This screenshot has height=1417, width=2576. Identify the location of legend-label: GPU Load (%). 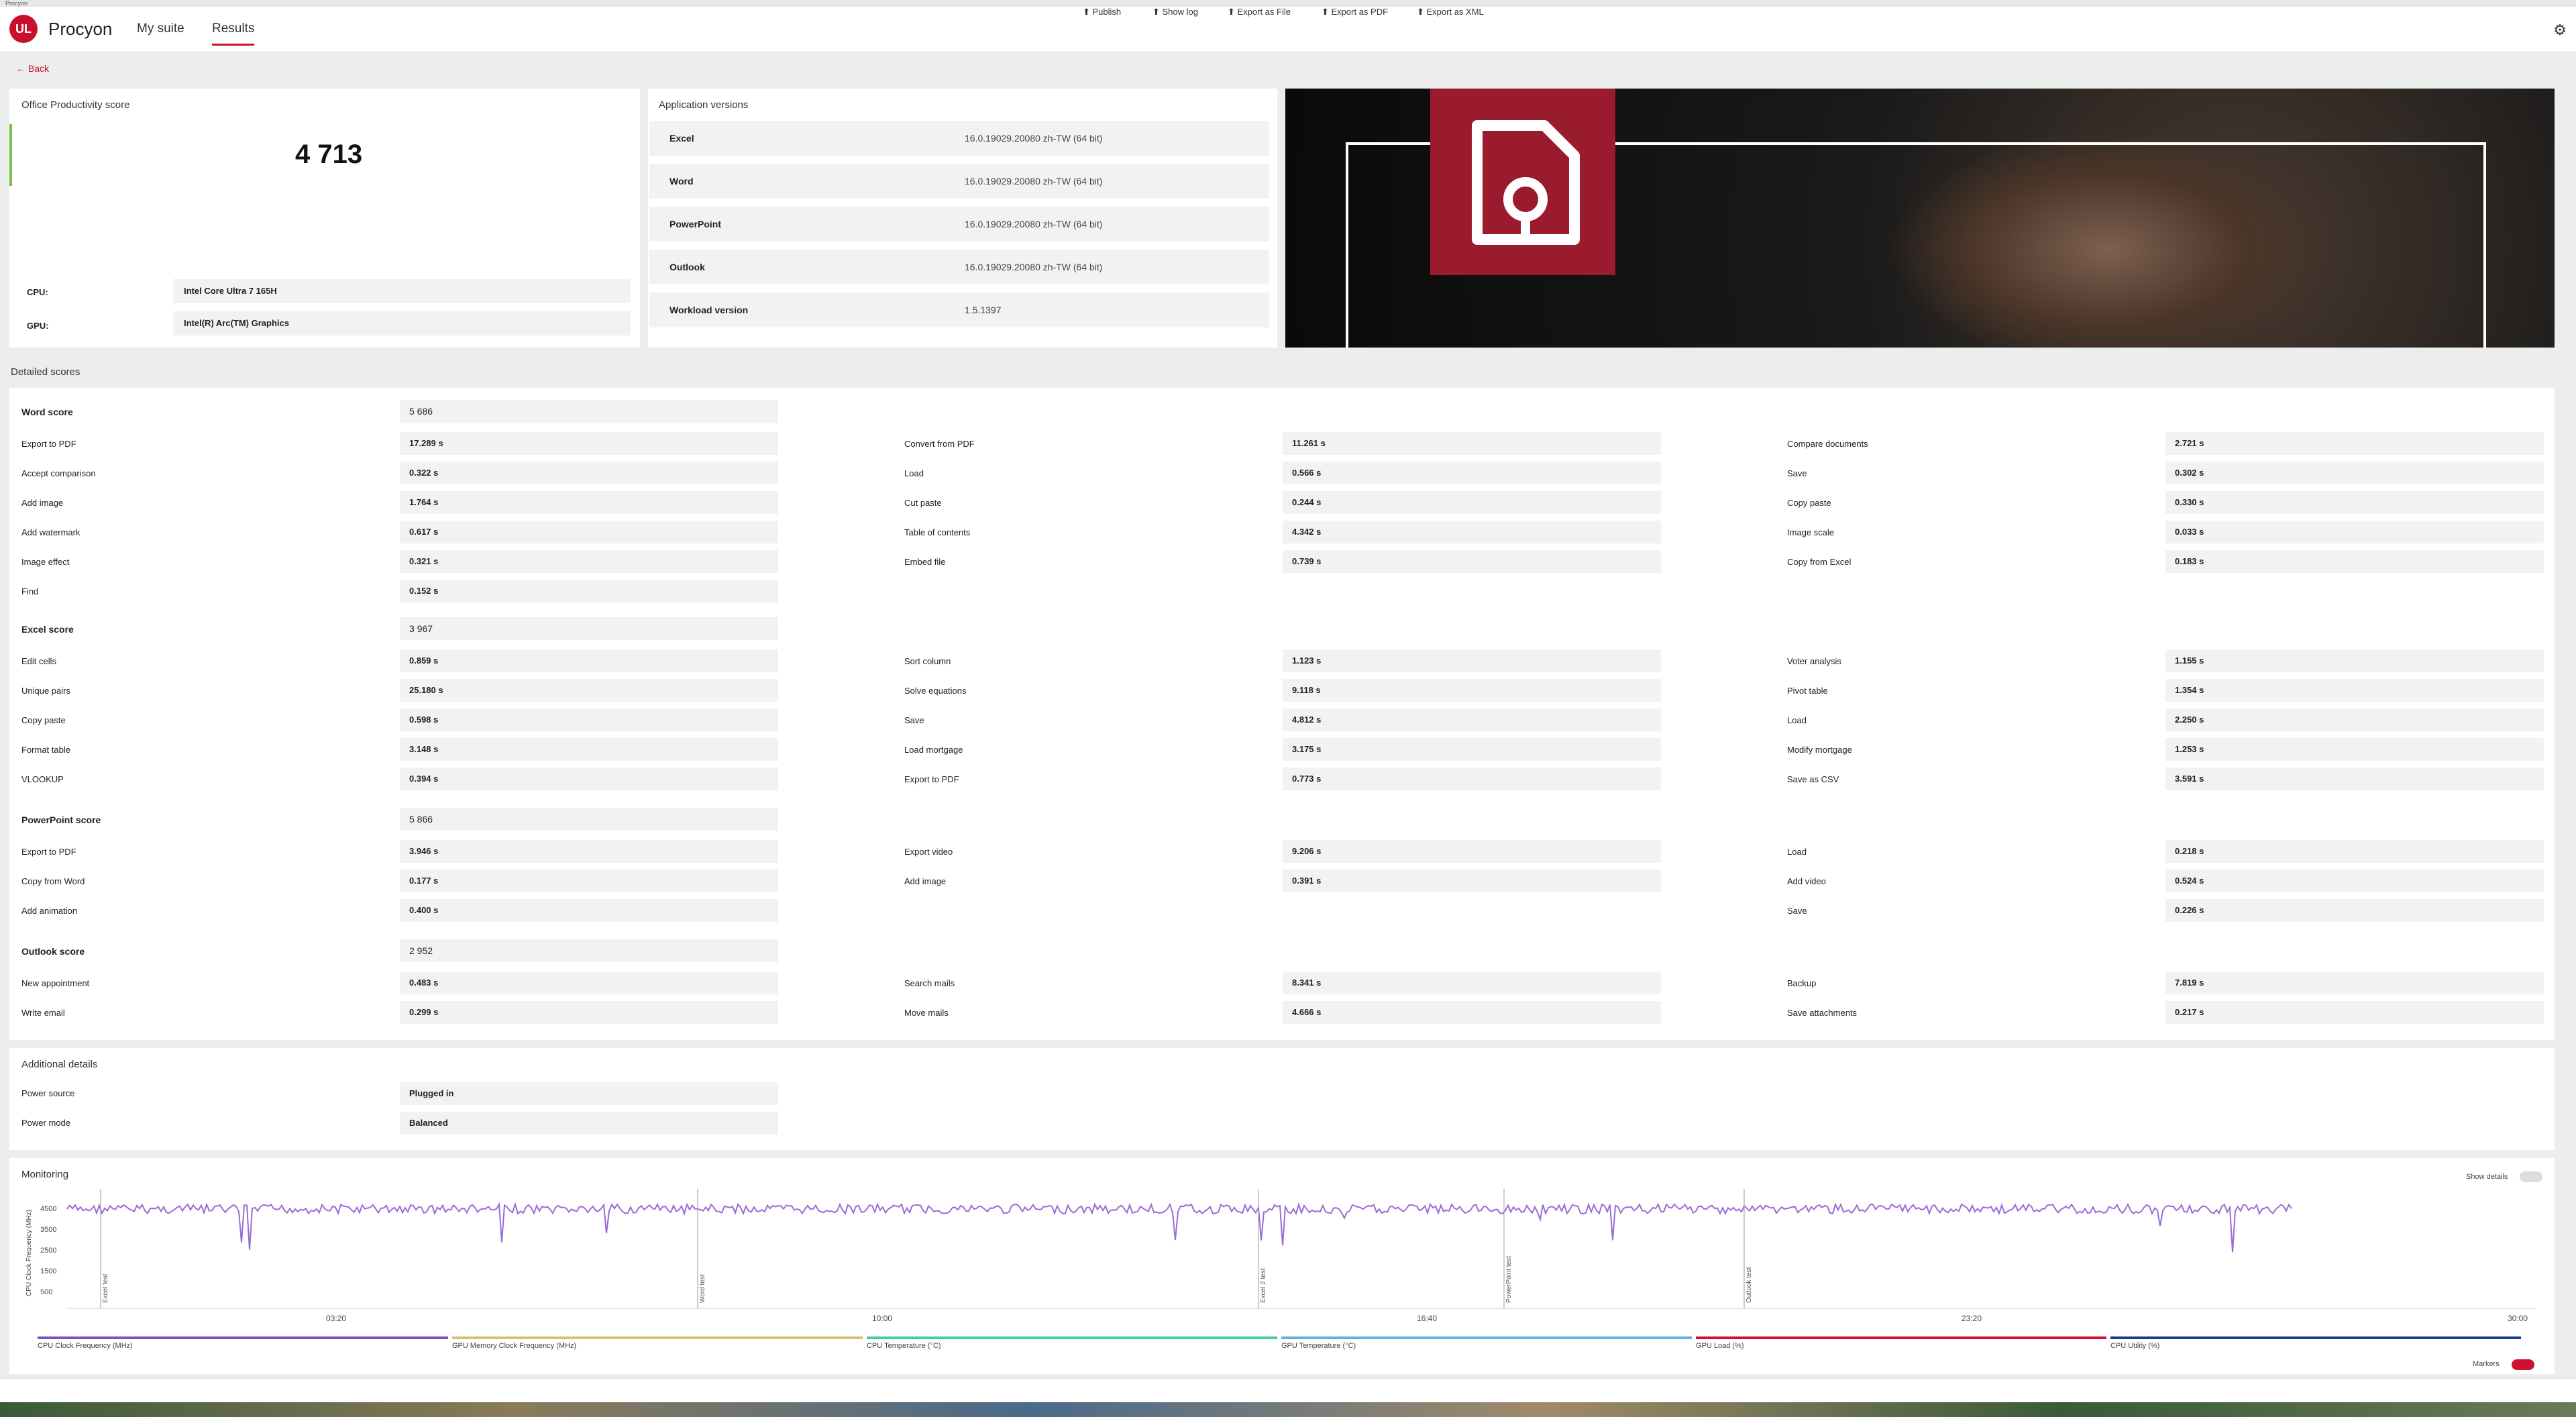
(1720, 1346).